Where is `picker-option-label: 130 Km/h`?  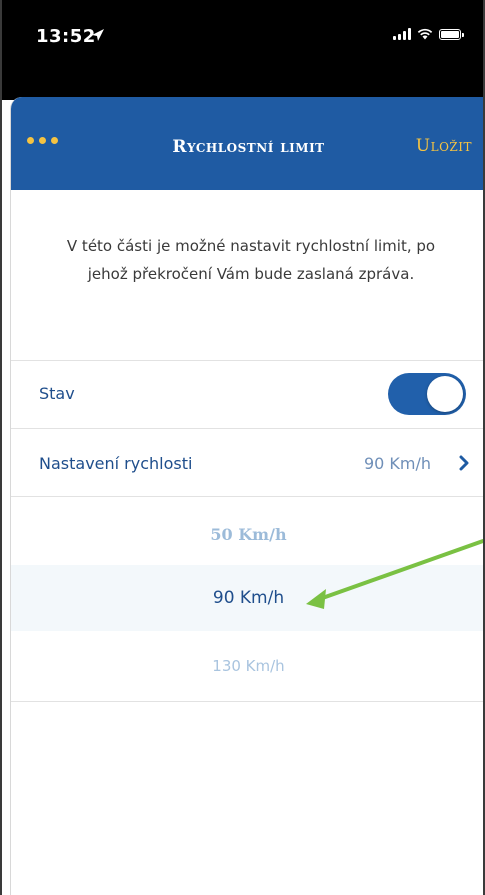
picker-option-label: 130 Km/h is located at coordinates (248, 666).